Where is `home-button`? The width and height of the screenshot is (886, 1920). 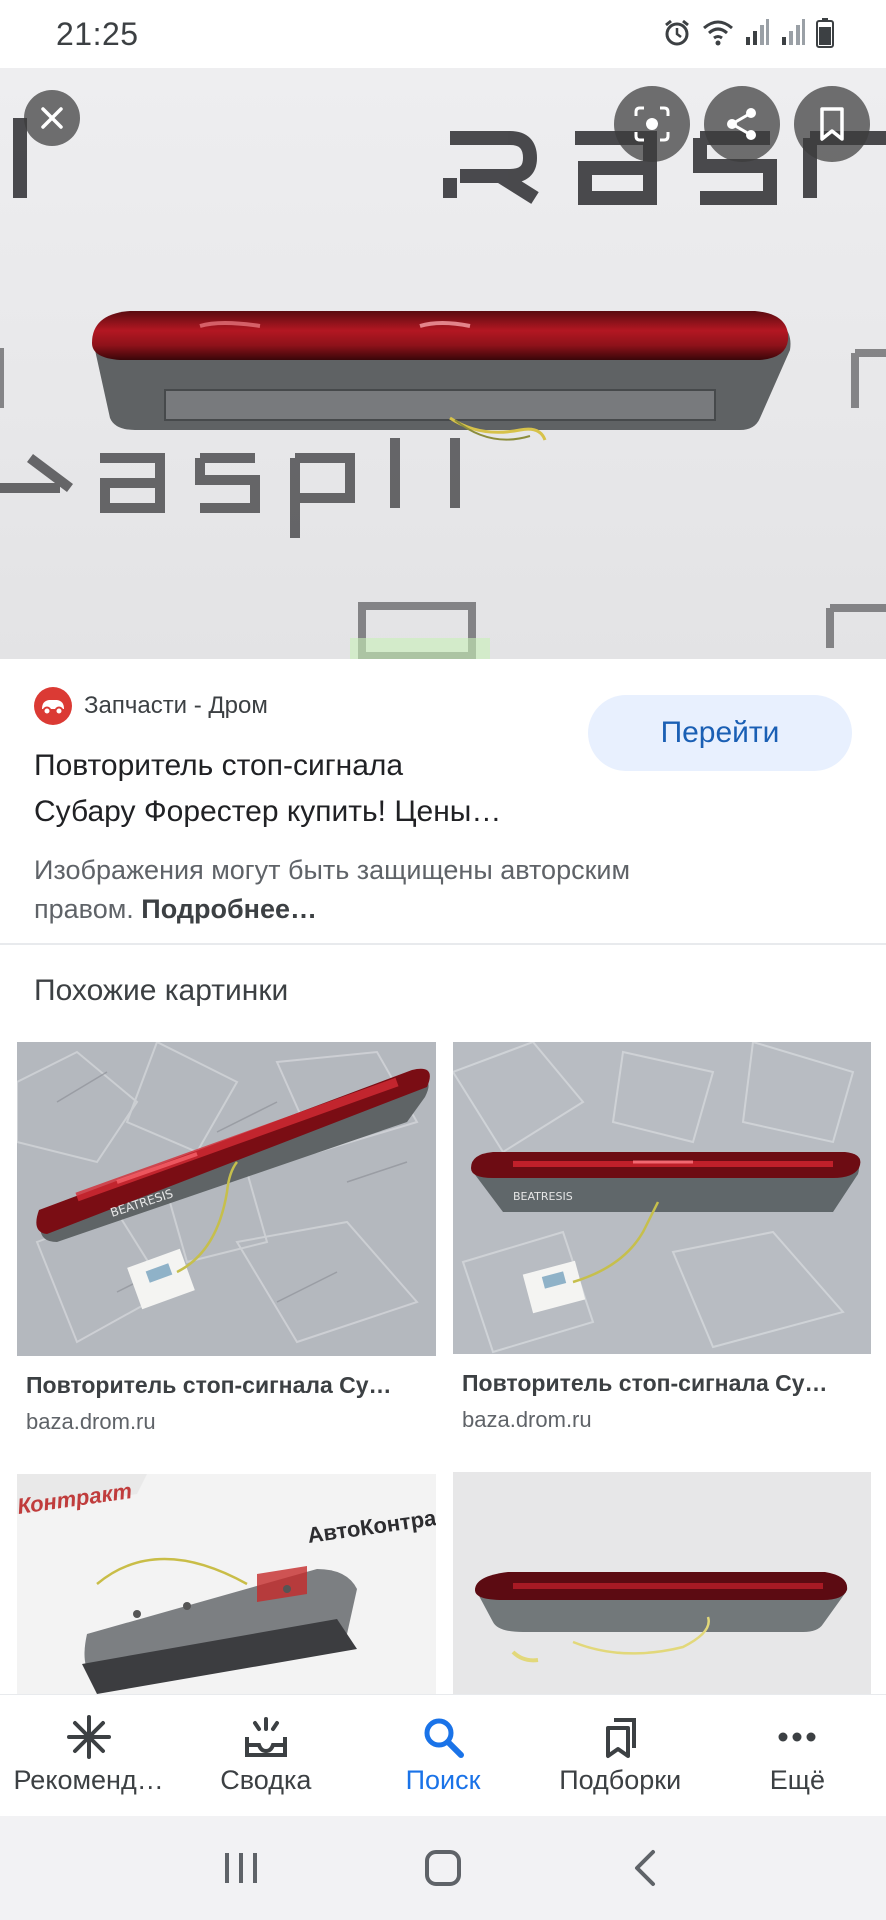
home-button is located at coordinates (443, 1868).